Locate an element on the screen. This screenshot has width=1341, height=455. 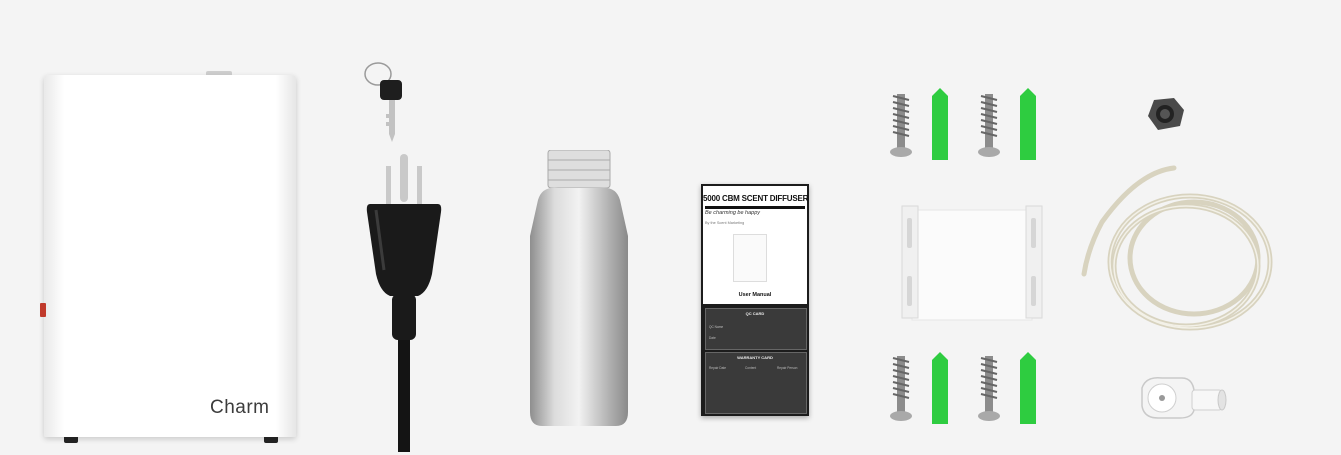
diffuser-foot-right is located at coordinates (271, 440).